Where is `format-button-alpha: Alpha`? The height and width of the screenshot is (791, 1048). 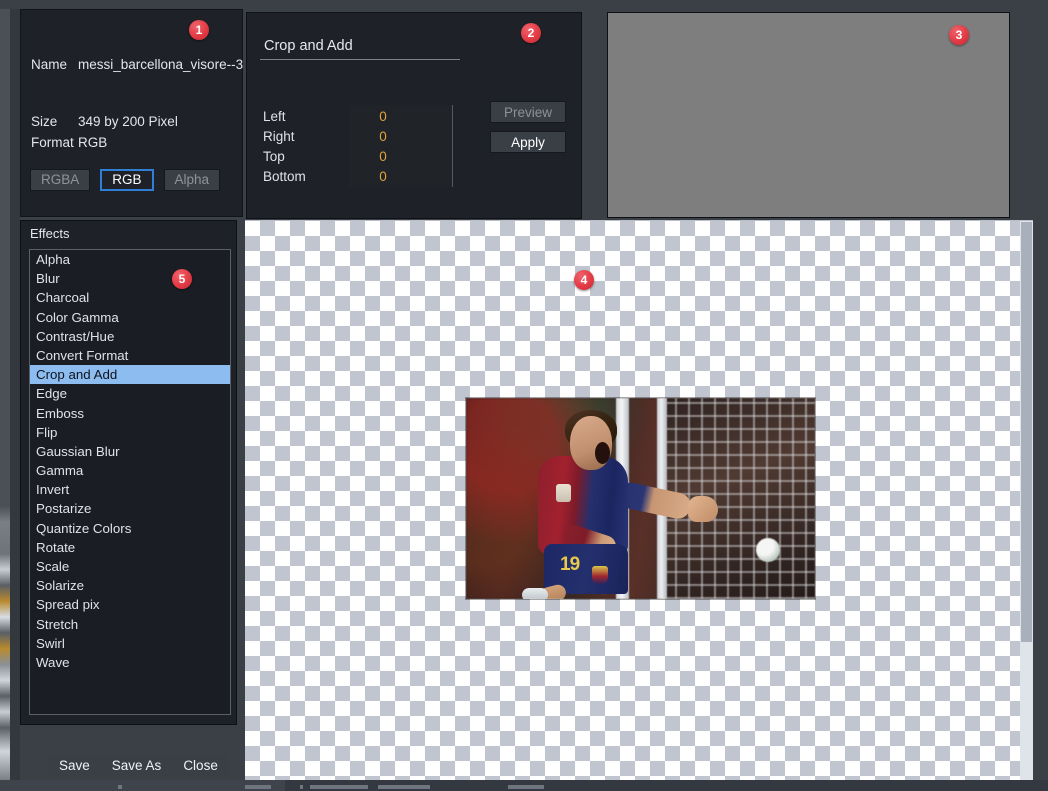
format-button-alpha: Alpha is located at coordinates (192, 180).